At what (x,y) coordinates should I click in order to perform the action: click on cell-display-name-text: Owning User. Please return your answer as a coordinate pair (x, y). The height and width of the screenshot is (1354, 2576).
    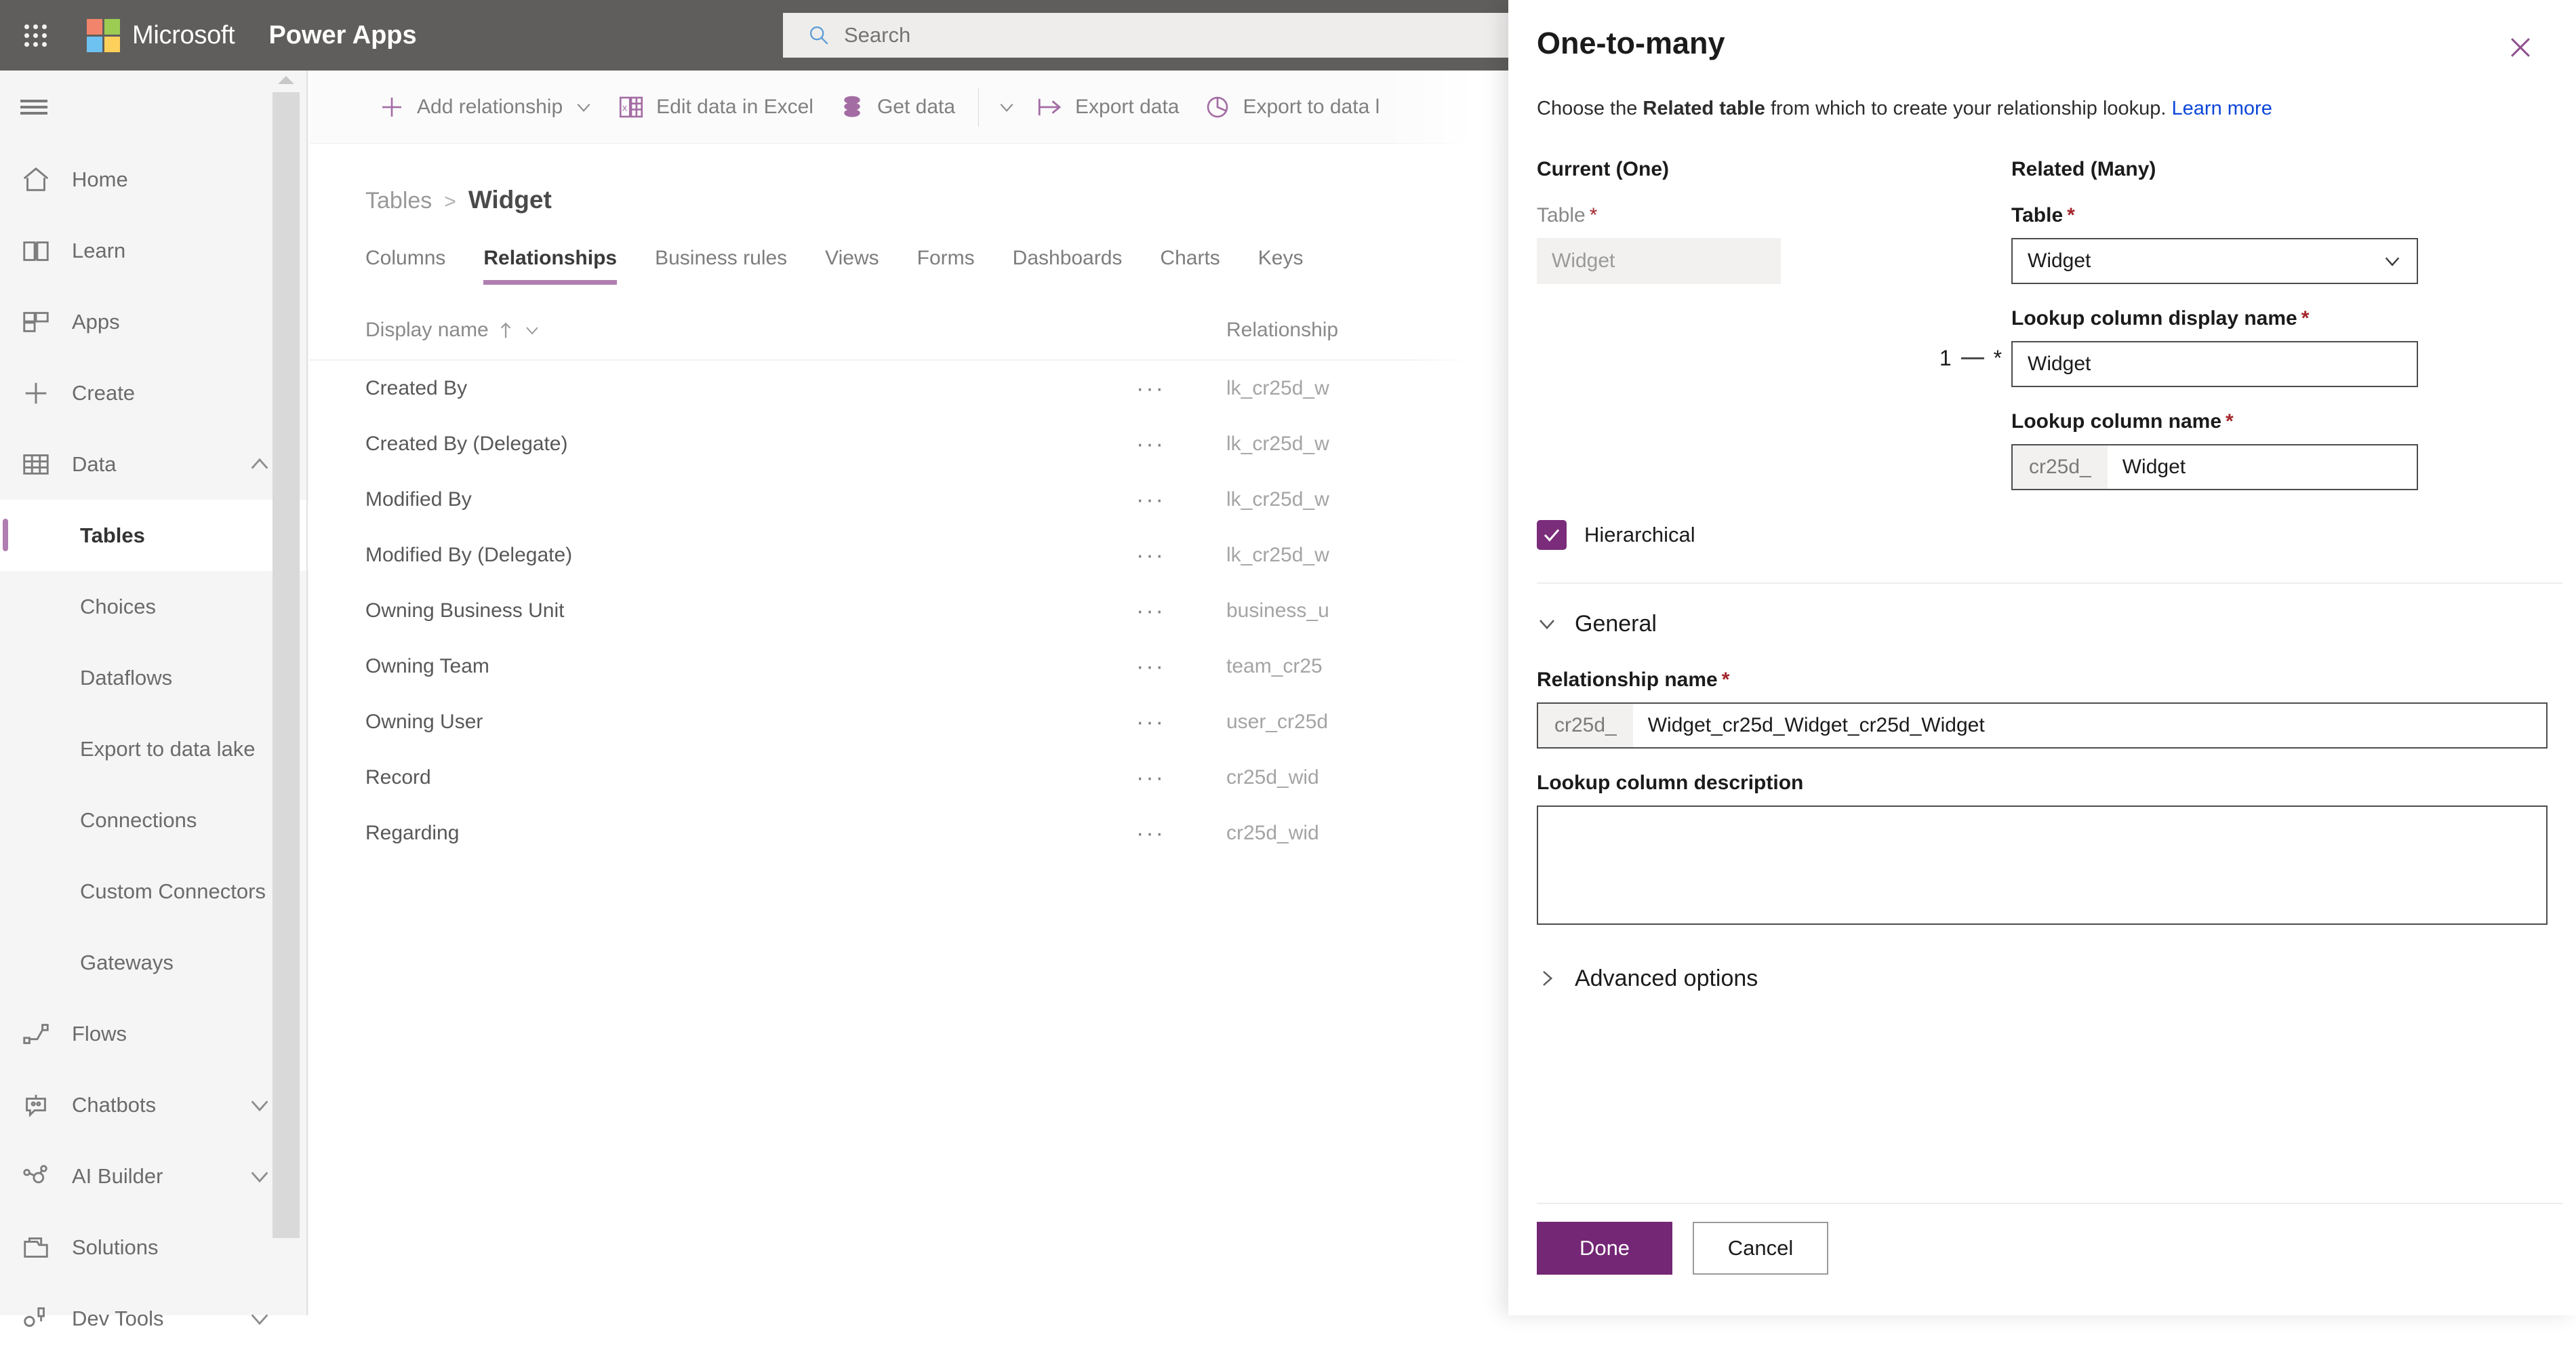
    Looking at the image, I should click on (424, 722).